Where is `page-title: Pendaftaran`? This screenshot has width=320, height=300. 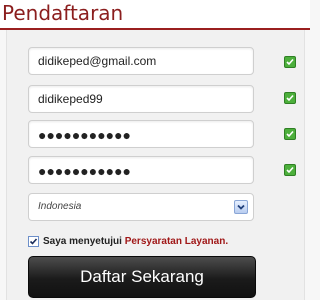 page-title: Pendaftaran is located at coordinates (63, 13).